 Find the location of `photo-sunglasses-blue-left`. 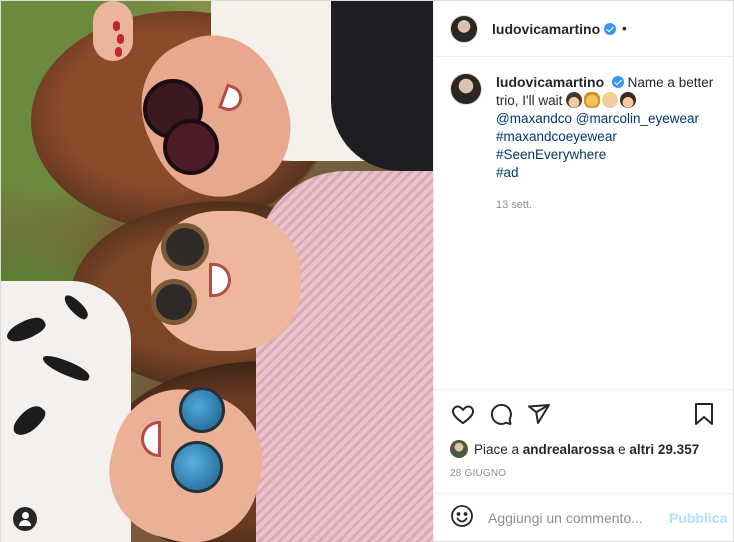

photo-sunglasses-blue-left is located at coordinates (202, 410).